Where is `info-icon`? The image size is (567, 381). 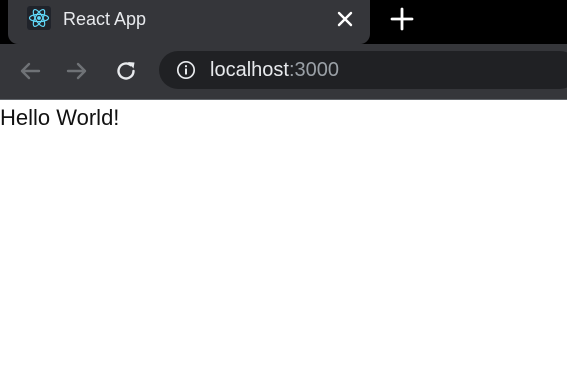
info-icon is located at coordinates (186, 70).